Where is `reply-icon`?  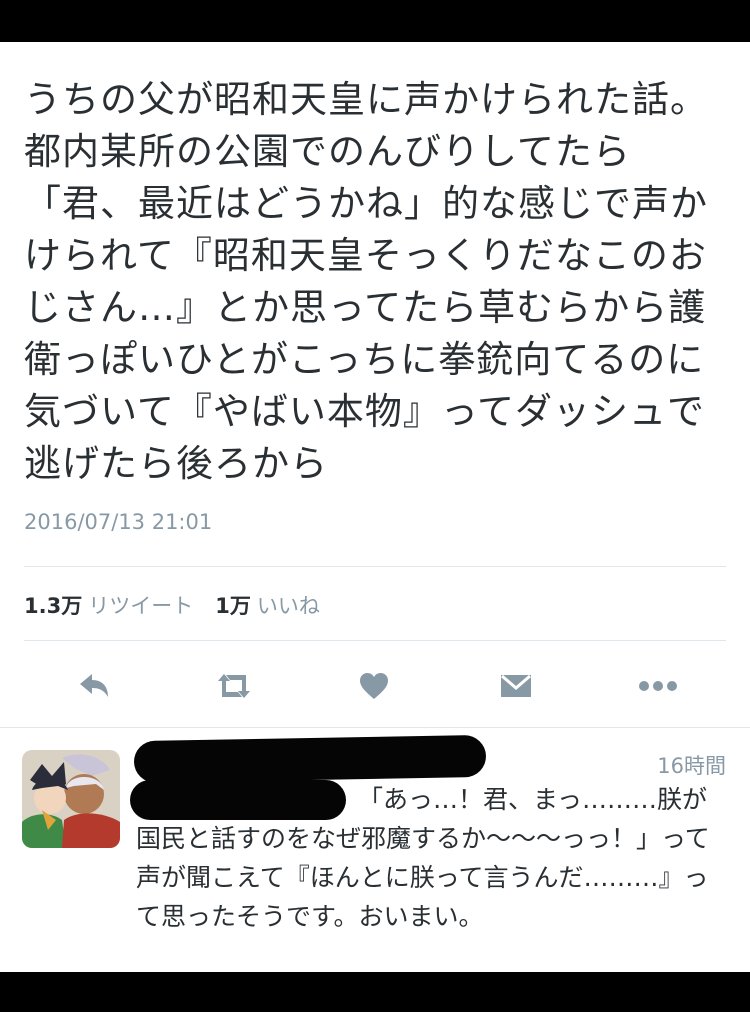
reply-icon is located at coordinates (94, 685).